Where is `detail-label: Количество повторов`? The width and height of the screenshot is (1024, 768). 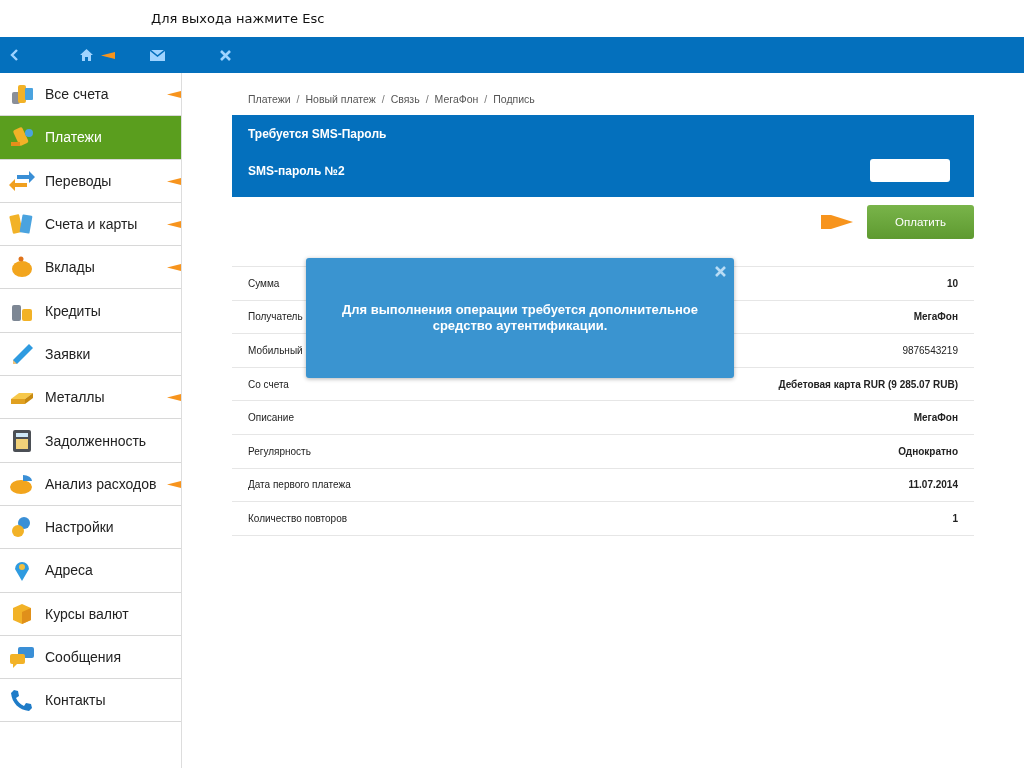 detail-label: Количество повторов is located at coordinates (297, 518).